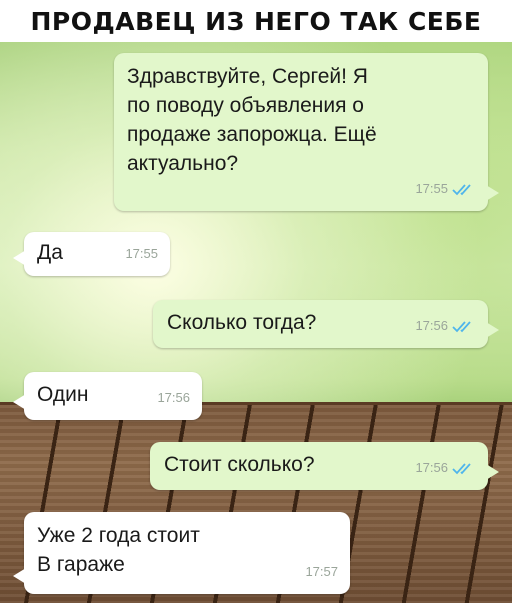 The width and height of the screenshot is (512, 603). What do you see at coordinates (326, 324) in the screenshot?
I see `message-outgoing: Сколько тогда? 17:56` at bounding box center [326, 324].